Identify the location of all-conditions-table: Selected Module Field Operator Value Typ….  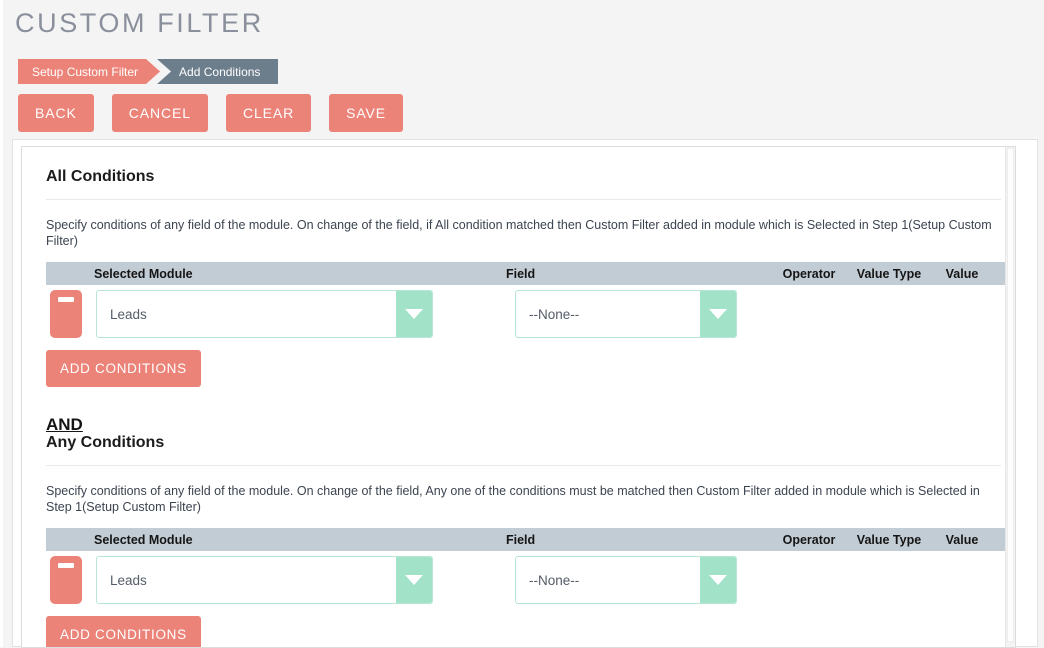
(530, 302).